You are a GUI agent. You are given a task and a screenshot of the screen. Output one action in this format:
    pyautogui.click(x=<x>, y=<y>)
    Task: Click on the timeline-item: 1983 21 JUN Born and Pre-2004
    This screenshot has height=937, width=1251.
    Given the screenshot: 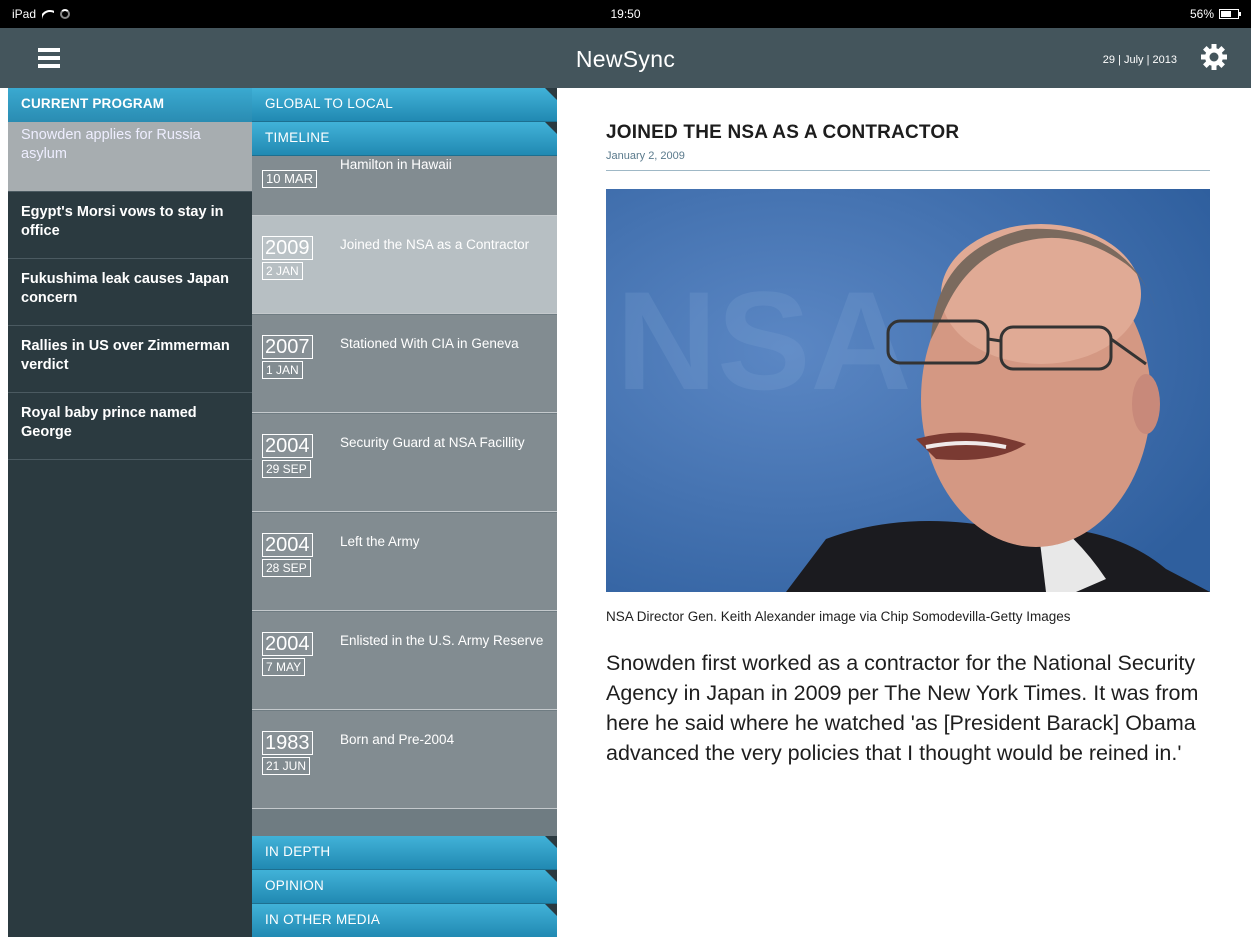 What is the action you would take?
    pyautogui.click(x=404, y=760)
    